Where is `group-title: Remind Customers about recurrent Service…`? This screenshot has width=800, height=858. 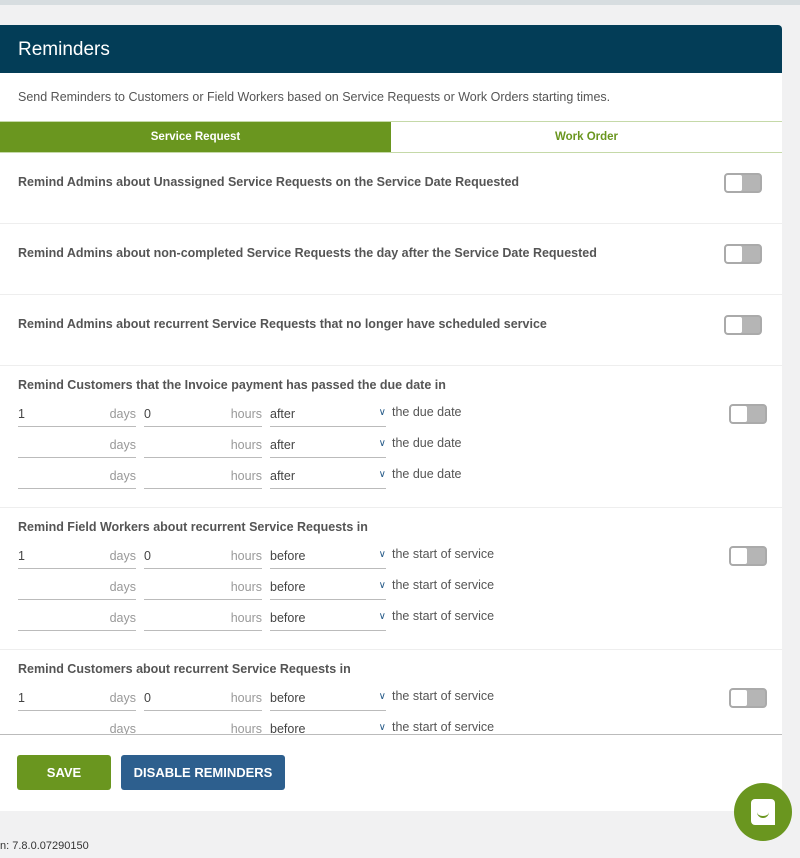
group-title: Remind Customers about recurrent Service… is located at coordinates (184, 669).